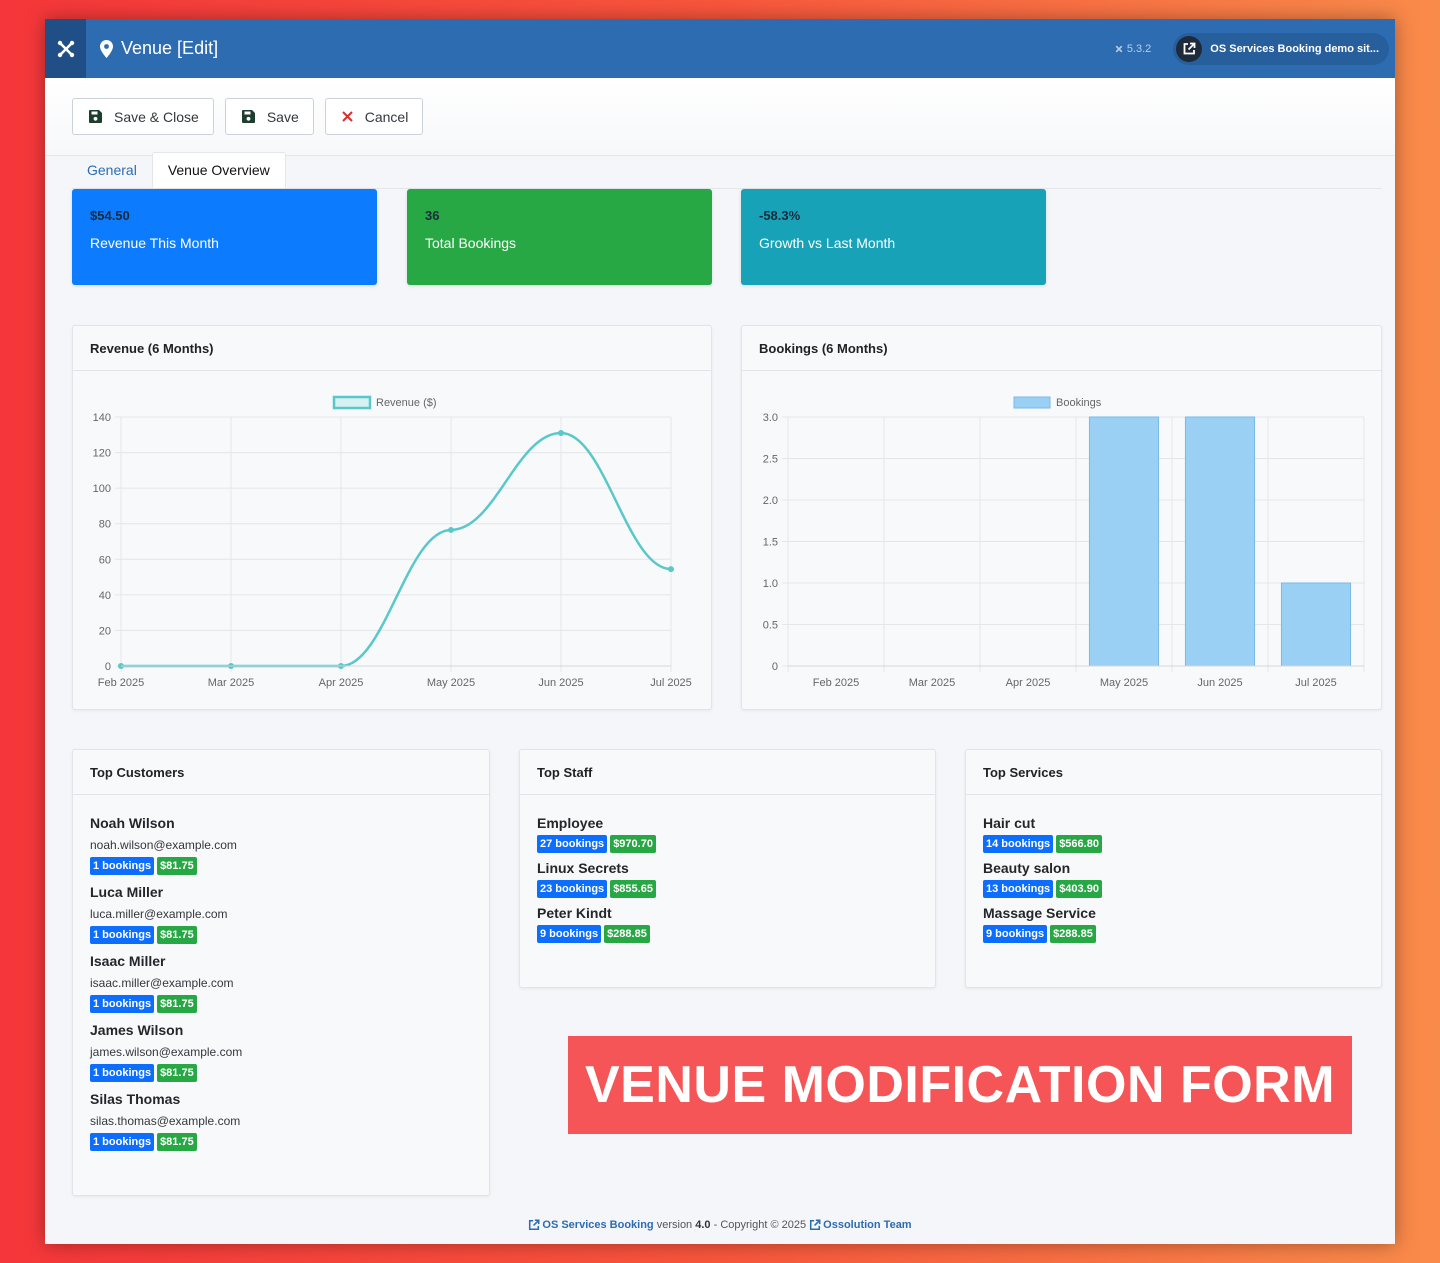 The width and height of the screenshot is (1440, 1263). Describe the element at coordinates (112, 170) in the screenshot. I see `tab-general: General` at that location.